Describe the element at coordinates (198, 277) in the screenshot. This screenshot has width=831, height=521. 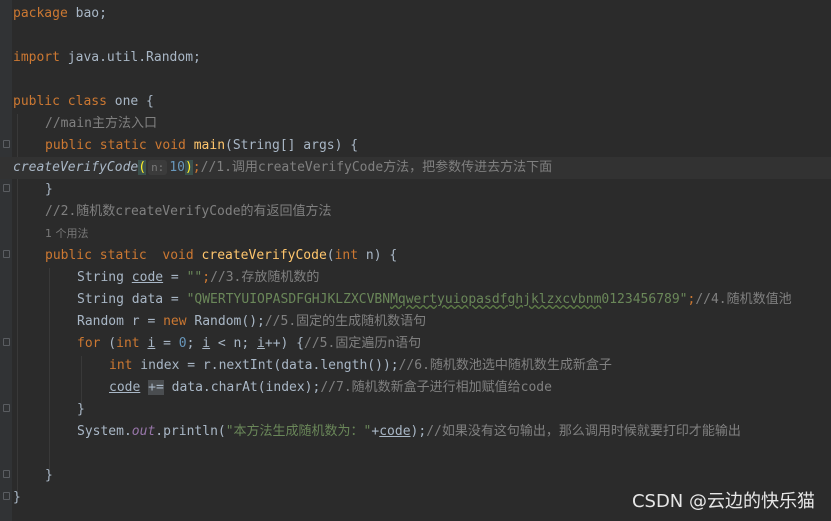
I see `code-line-13: String code = "";//3.存放随机数的` at that location.